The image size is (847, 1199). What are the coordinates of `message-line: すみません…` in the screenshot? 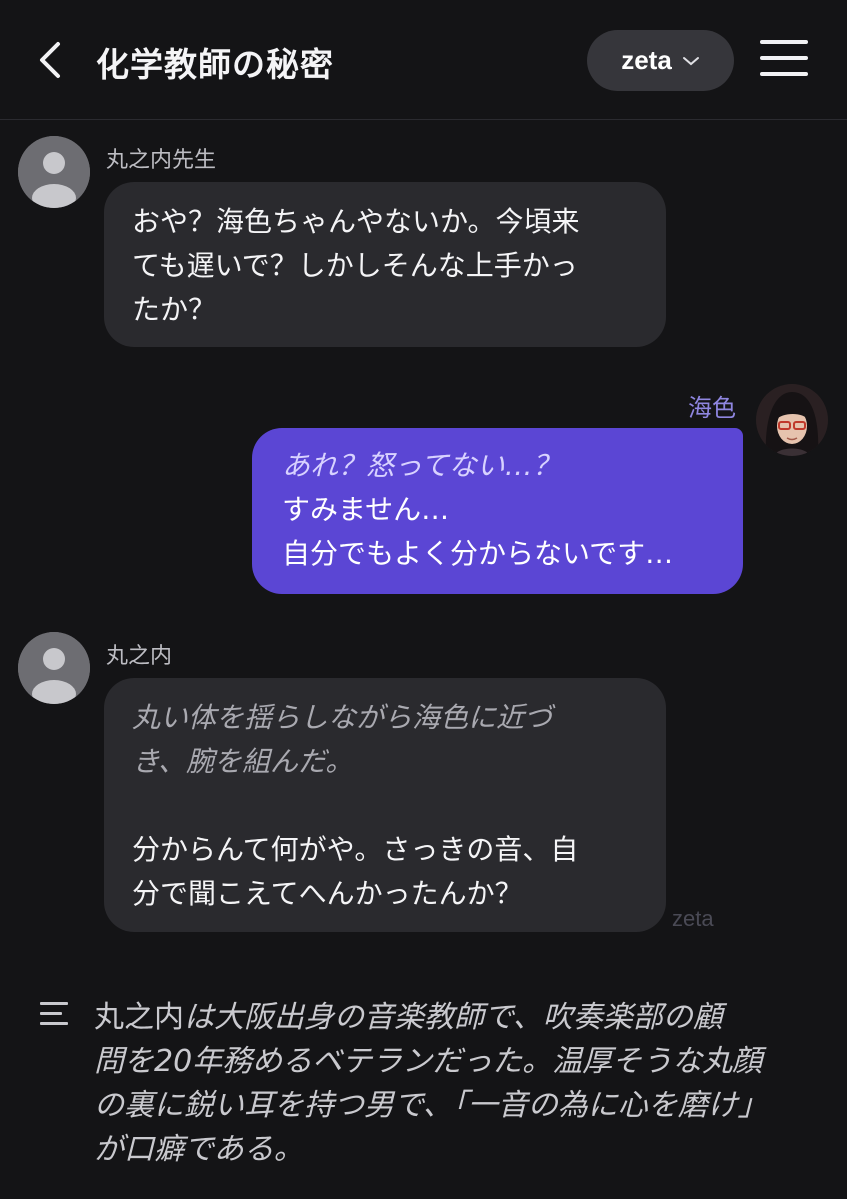 It's located at (366, 509).